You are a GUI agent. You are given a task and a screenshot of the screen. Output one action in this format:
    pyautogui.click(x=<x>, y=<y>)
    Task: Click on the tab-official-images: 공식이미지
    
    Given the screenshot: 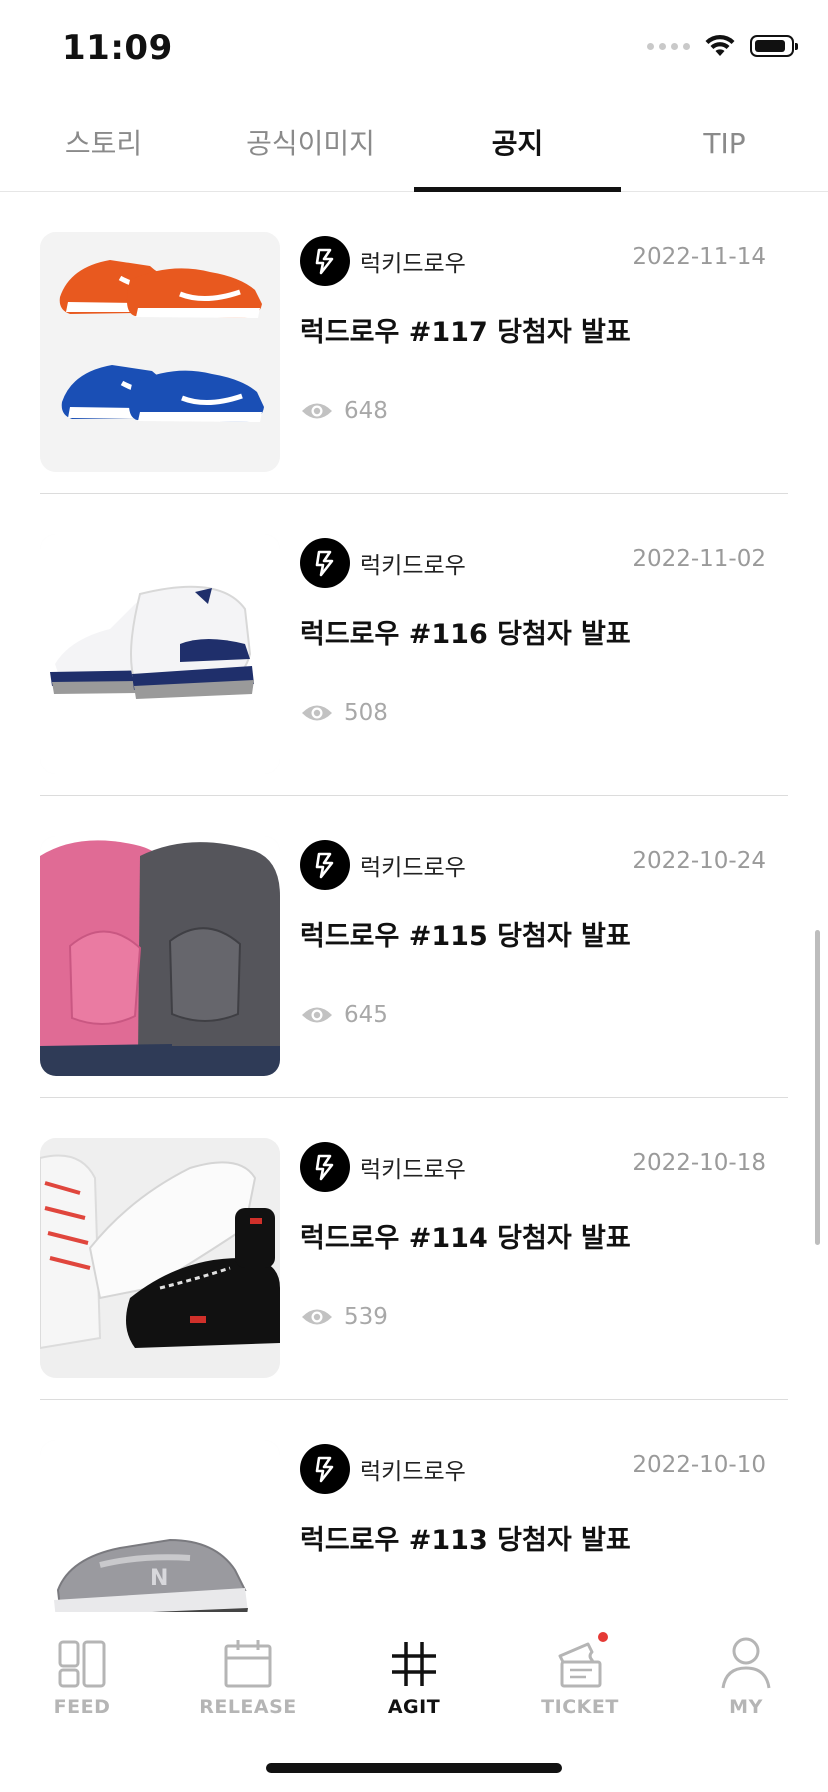 What is the action you would take?
    pyautogui.click(x=310, y=145)
    